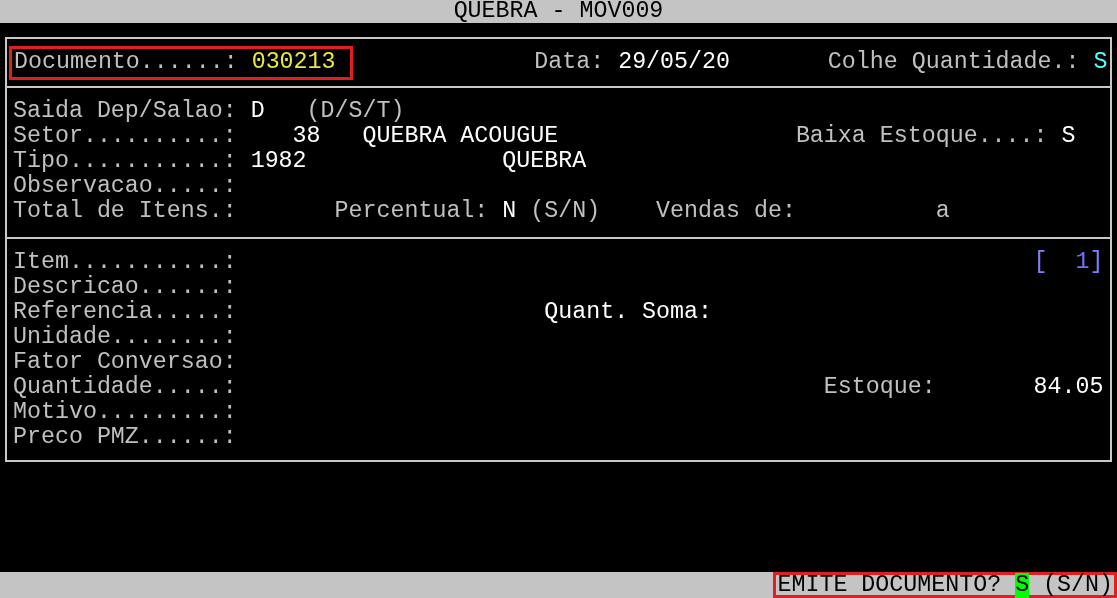 The image size is (1117, 598). Describe the element at coordinates (953, 62) in the screenshot. I see `field-label: Colhe Quantidade.:` at that location.